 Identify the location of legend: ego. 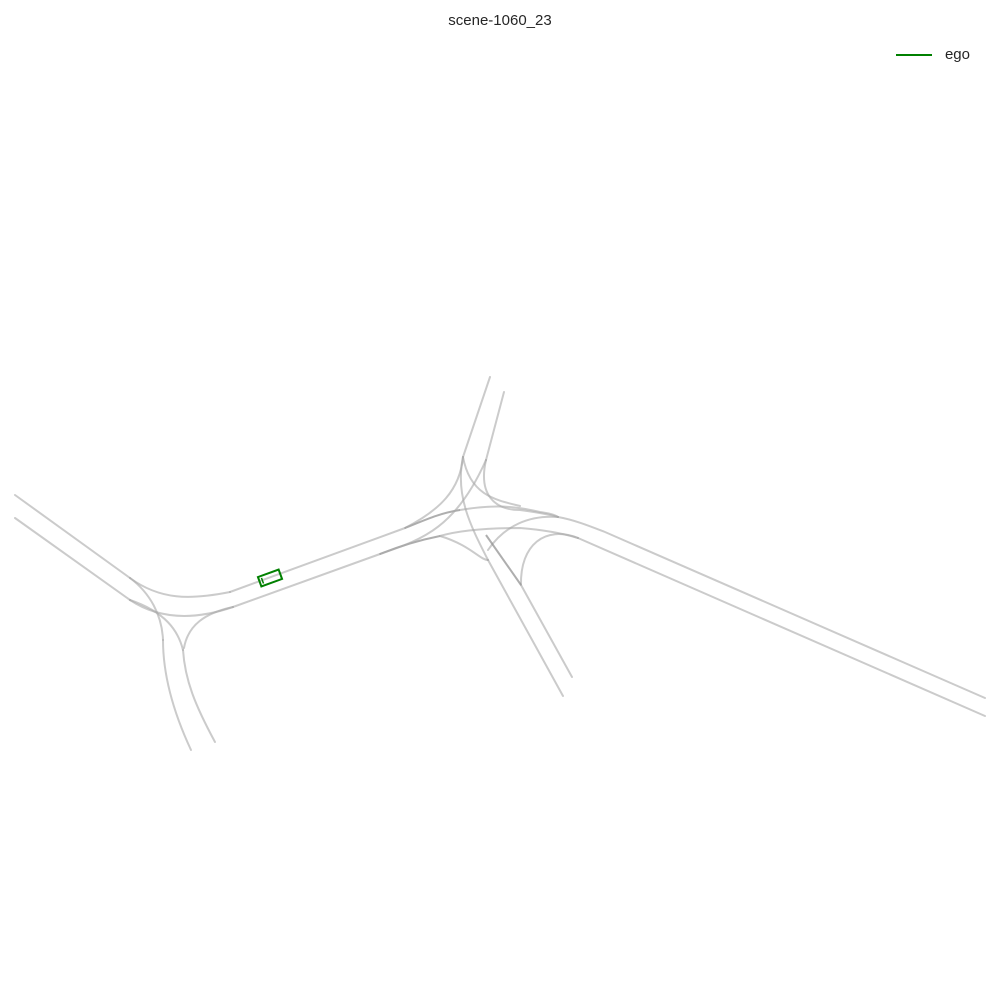
(932, 54).